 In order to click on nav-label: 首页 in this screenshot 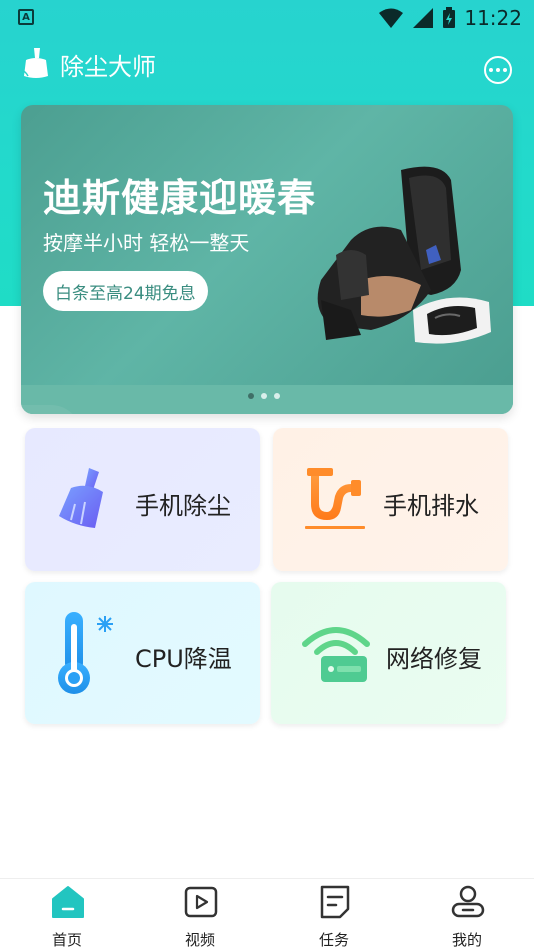, I will do `click(66, 940)`.